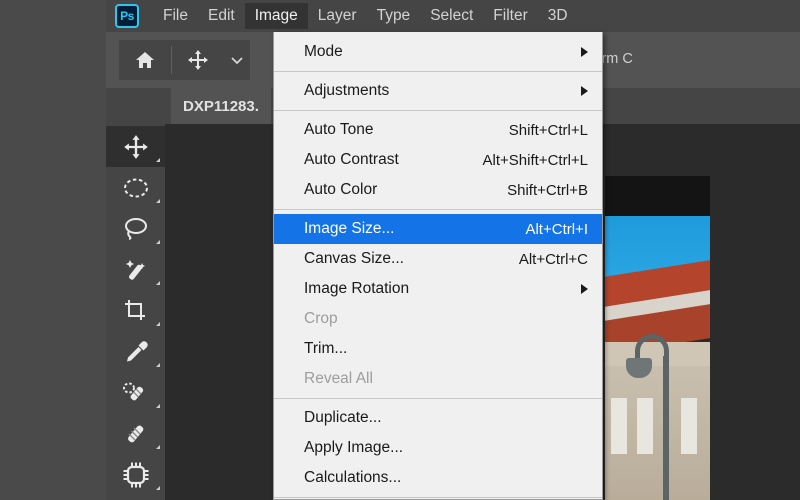  Describe the element at coordinates (323, 51) in the screenshot. I see `menu-item-label: Mode` at that location.